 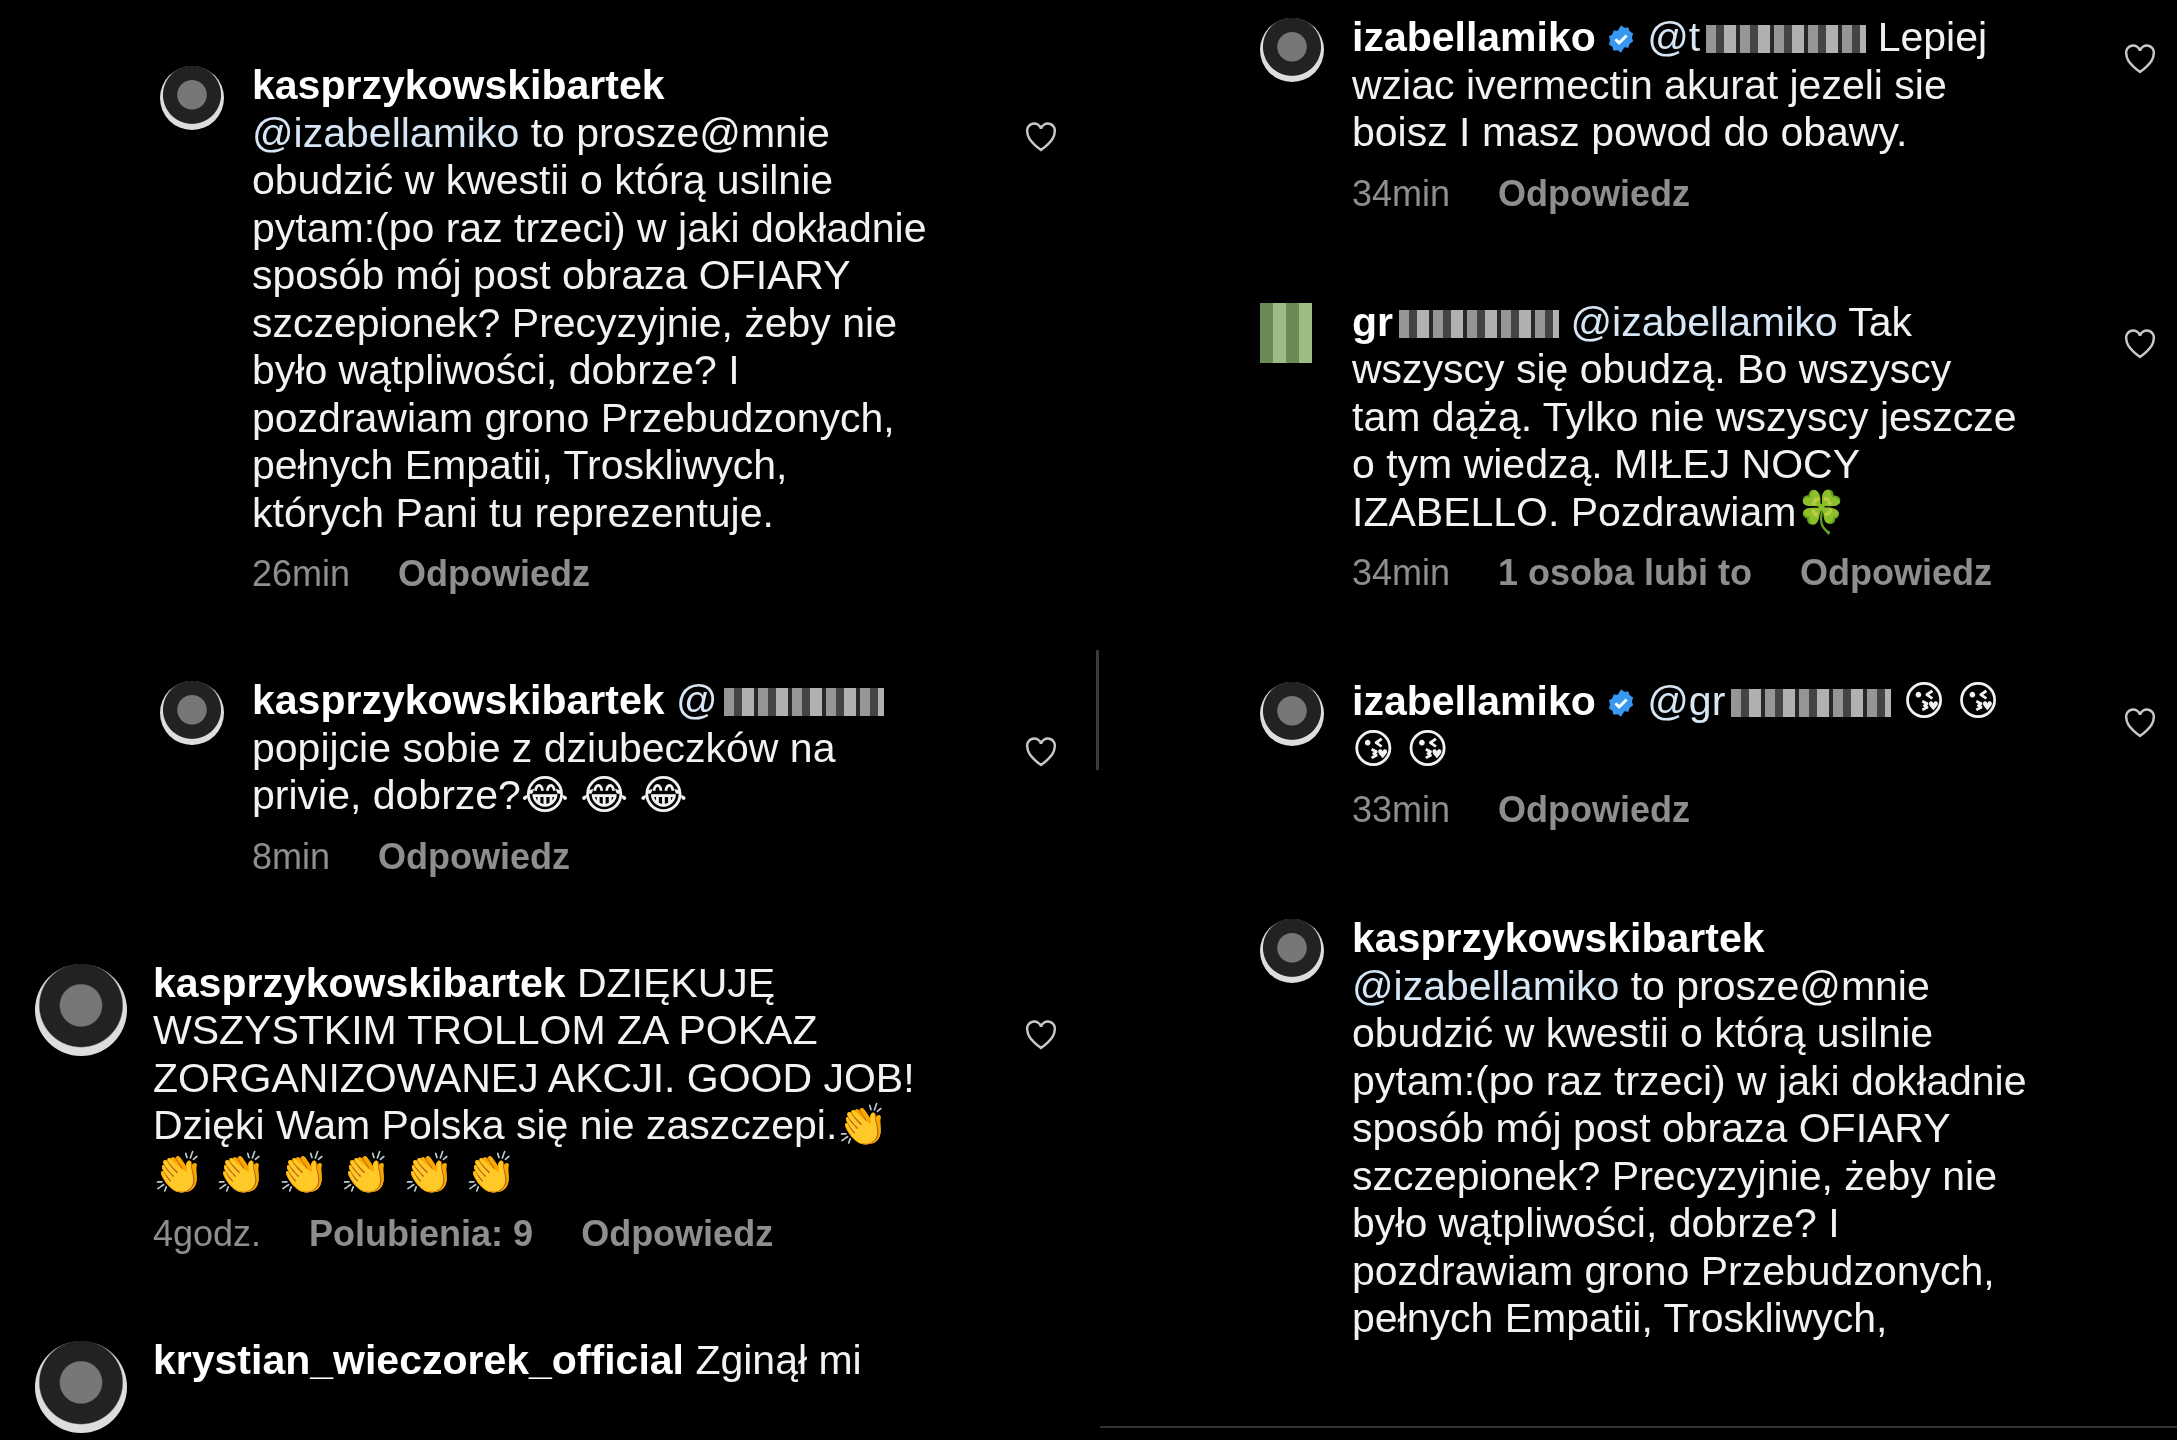 What do you see at coordinates (696, 700) in the screenshot?
I see `mention-link: @` at bounding box center [696, 700].